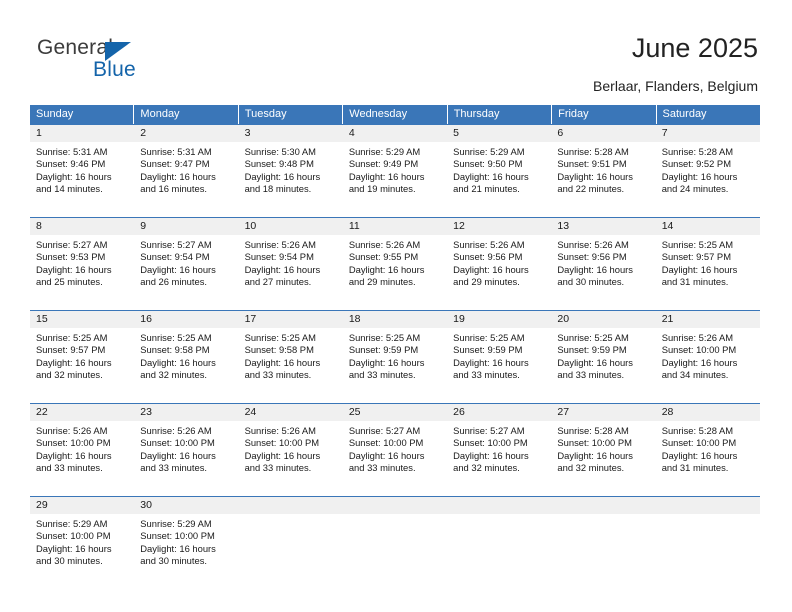 Image resolution: width=792 pixels, height=612 pixels. What do you see at coordinates (499, 319) in the screenshot?
I see `day-number: 19` at bounding box center [499, 319].